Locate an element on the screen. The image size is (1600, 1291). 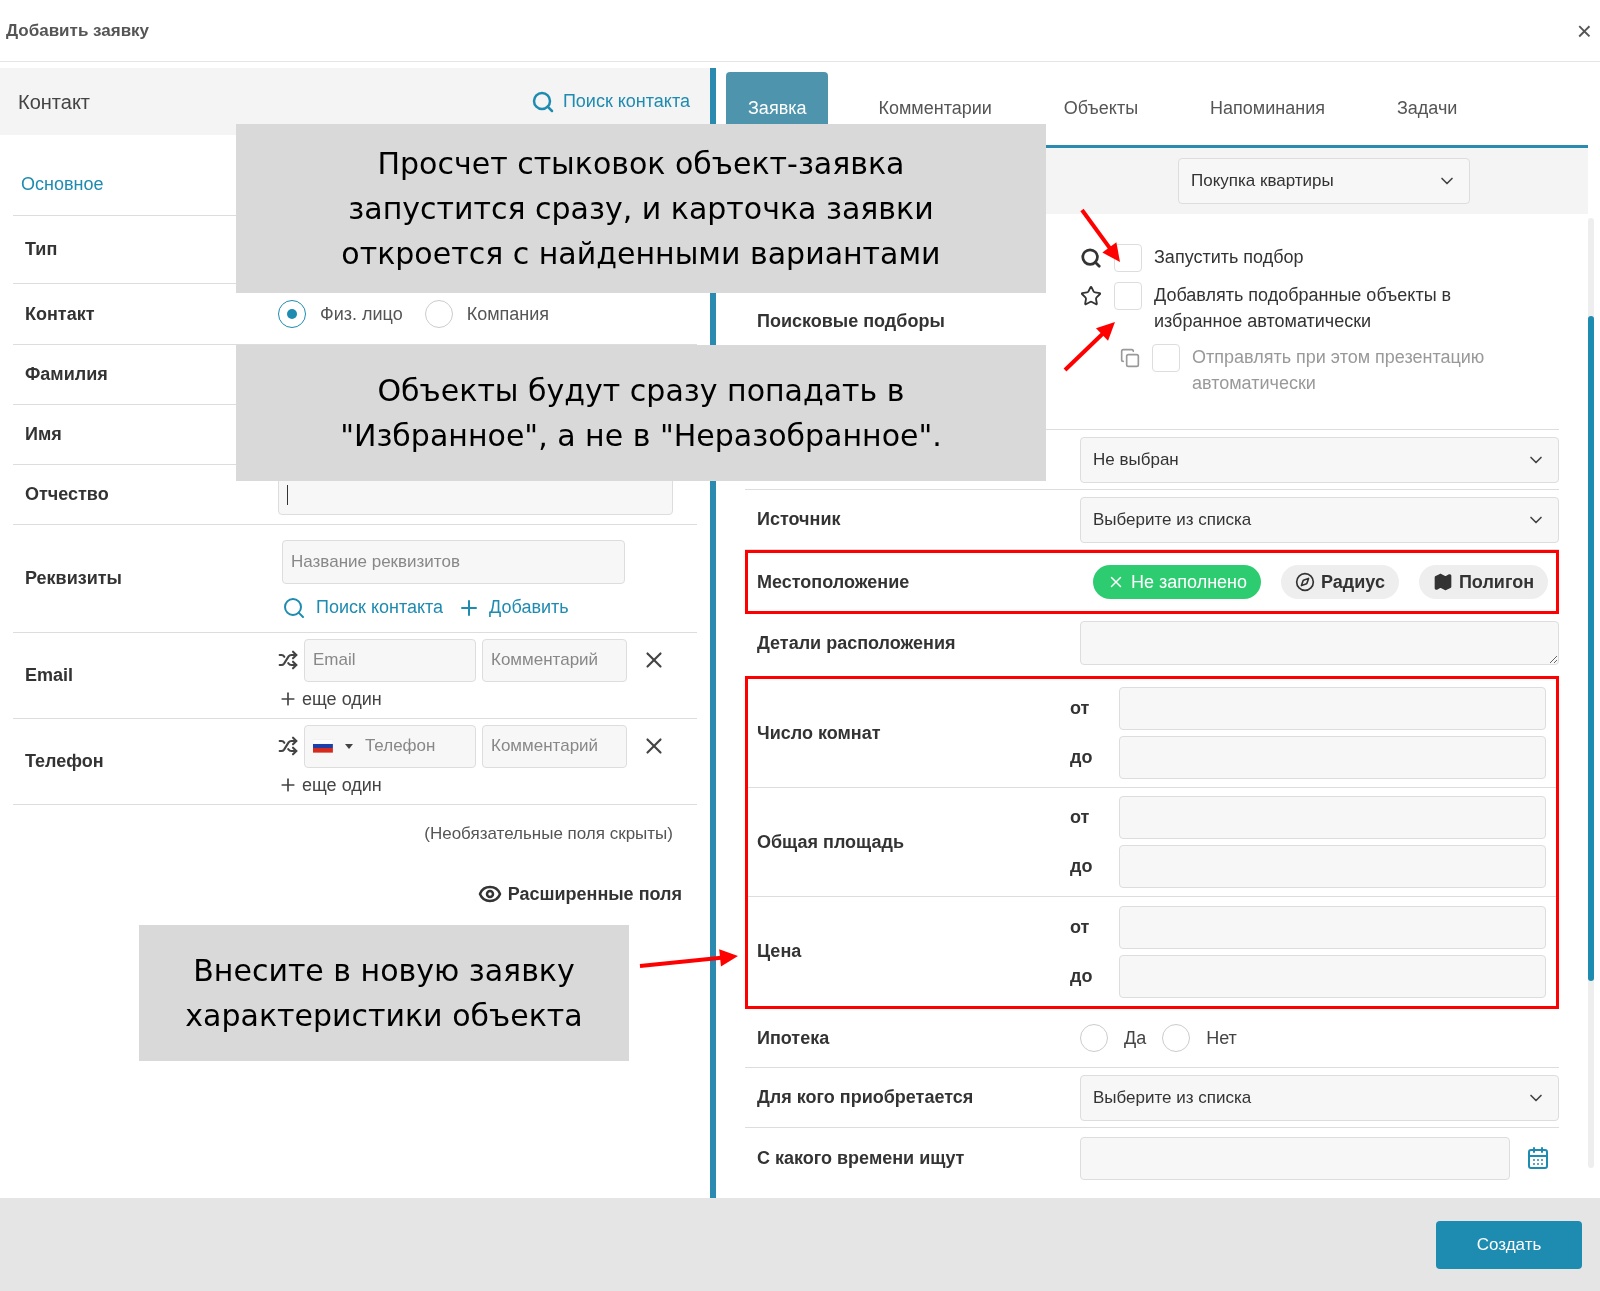
map-icon is located at coordinates (1442, 582).